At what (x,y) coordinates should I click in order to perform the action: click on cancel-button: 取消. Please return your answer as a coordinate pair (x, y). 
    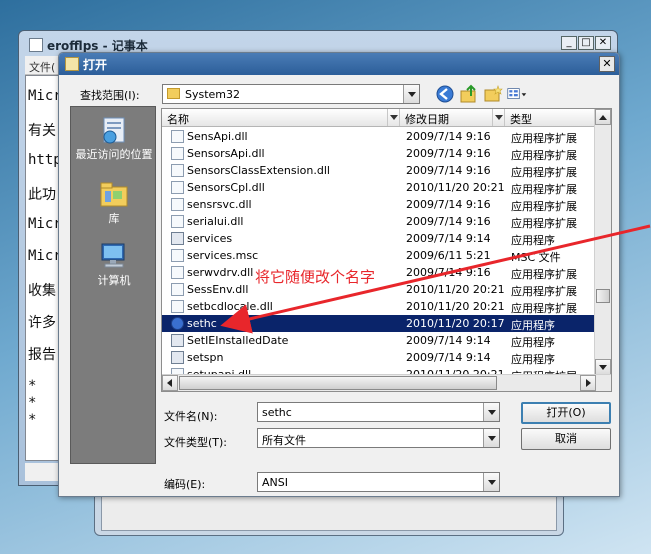
    Looking at the image, I should click on (566, 439).